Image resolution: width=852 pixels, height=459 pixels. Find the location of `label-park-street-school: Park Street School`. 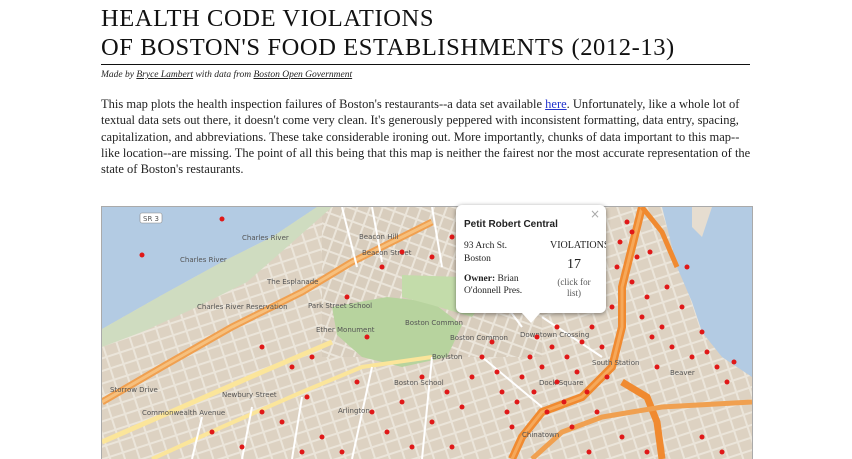

label-park-street-school: Park Street School is located at coordinates (340, 306).